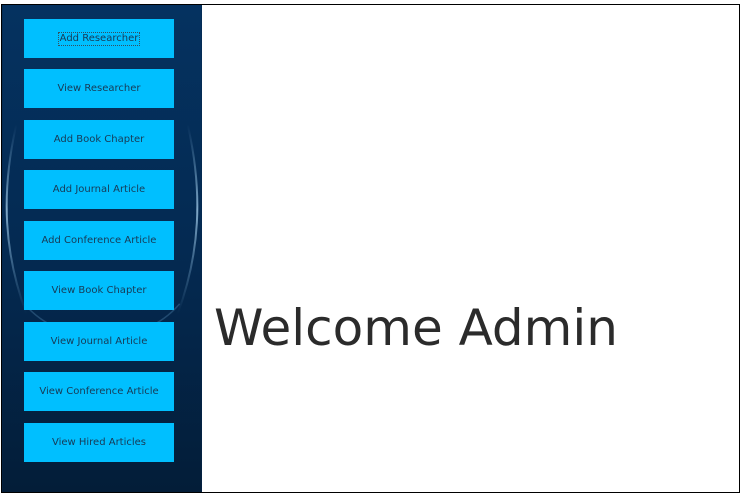 This screenshot has height=495, width=742. I want to click on view-hired-articles-button: View Hired Articles, so click(99, 442).